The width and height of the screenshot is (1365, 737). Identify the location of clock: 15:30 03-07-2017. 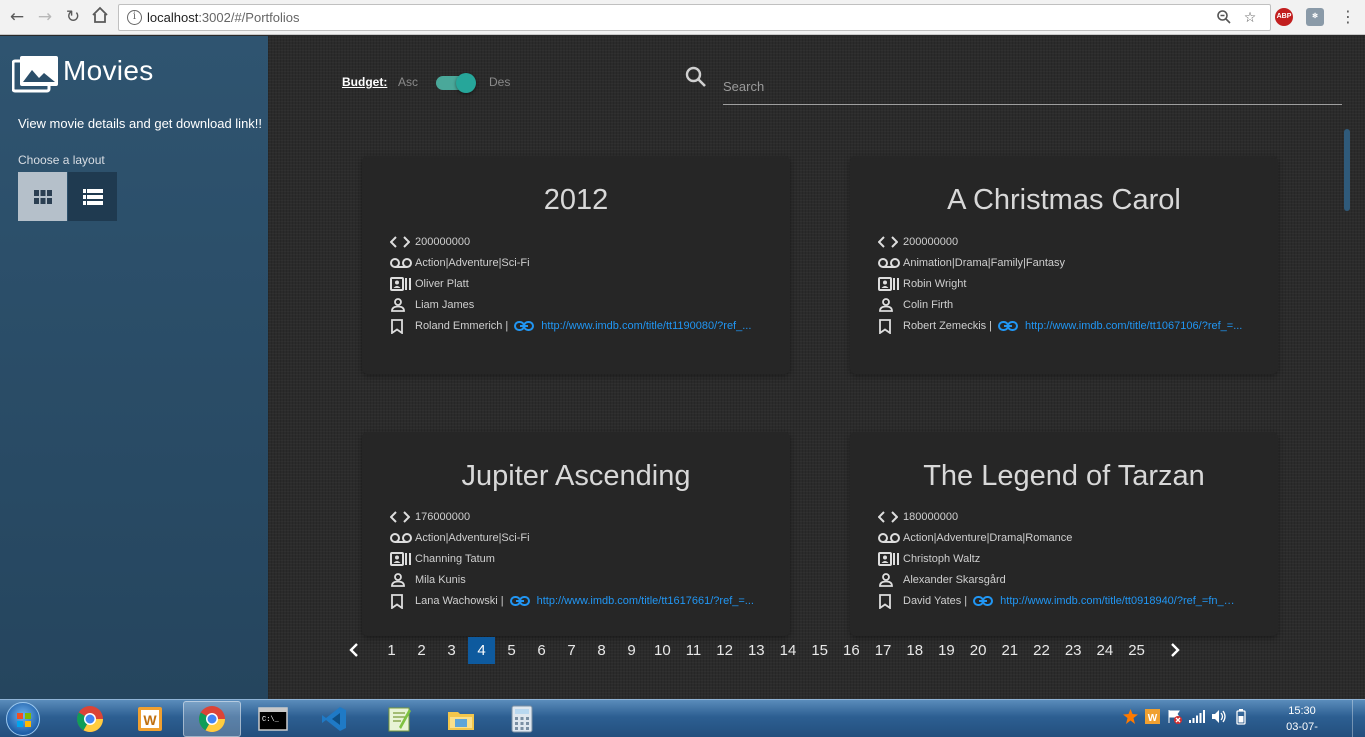
(1302, 720).